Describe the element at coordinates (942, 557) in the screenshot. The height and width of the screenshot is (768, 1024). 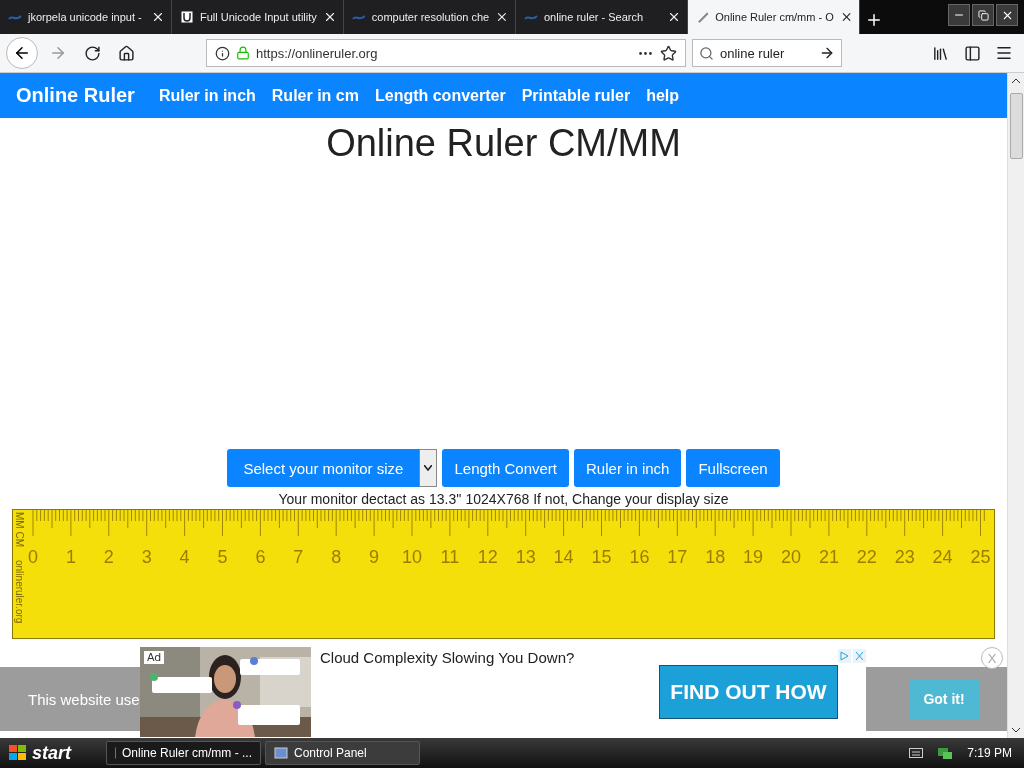
I see `ruler-number: 24` at that location.